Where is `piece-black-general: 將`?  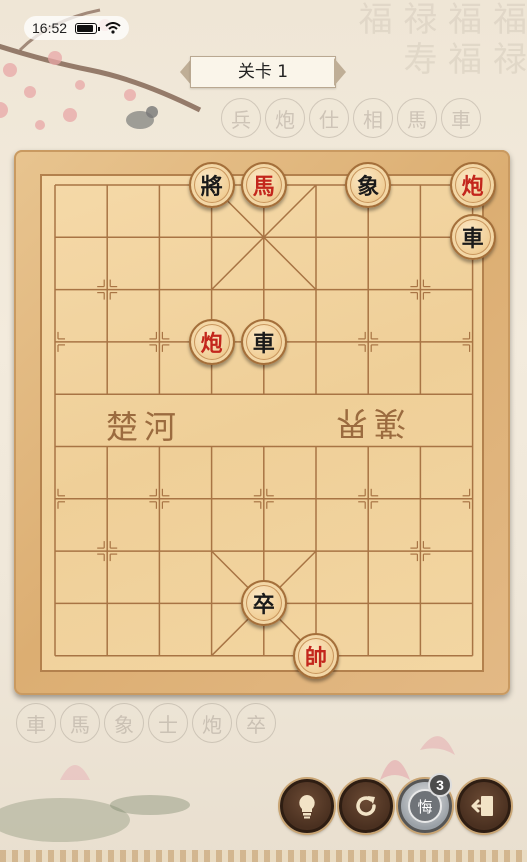 piece-black-general: 將 is located at coordinates (211, 185).